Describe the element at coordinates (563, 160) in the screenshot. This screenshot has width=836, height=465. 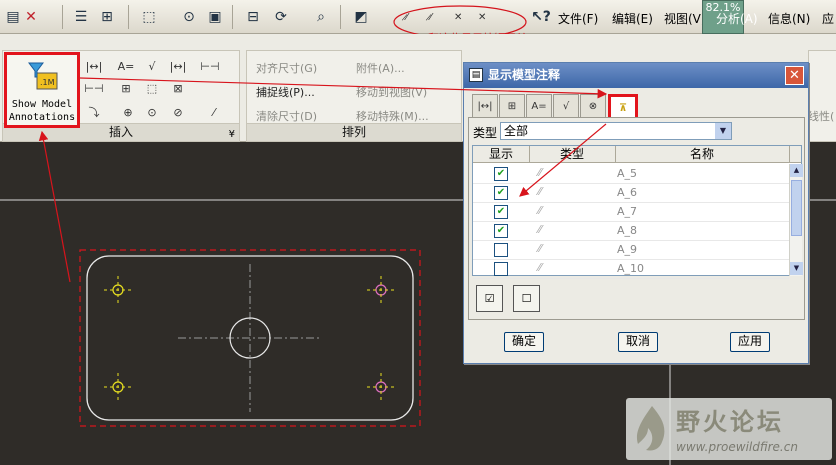
I see `arrow-to-checkboxes` at that location.